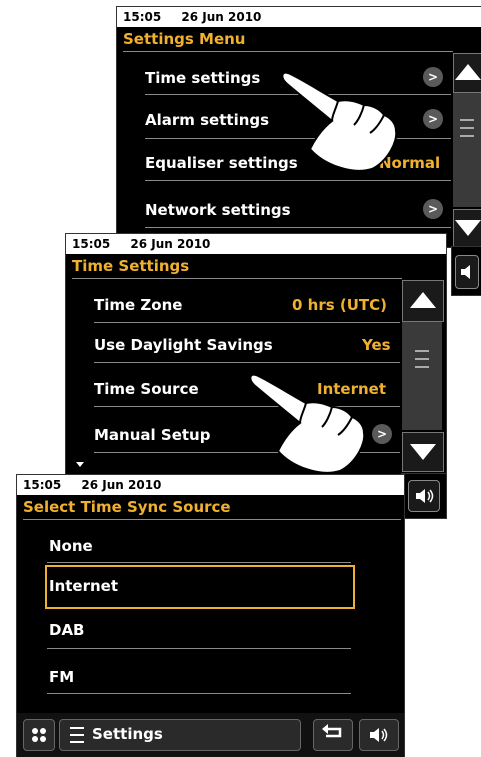 The width and height of the screenshot is (481, 757). Describe the element at coordinates (340, 305) in the screenshot. I see `time-zone-value: 0 hrs (UTC)` at that location.